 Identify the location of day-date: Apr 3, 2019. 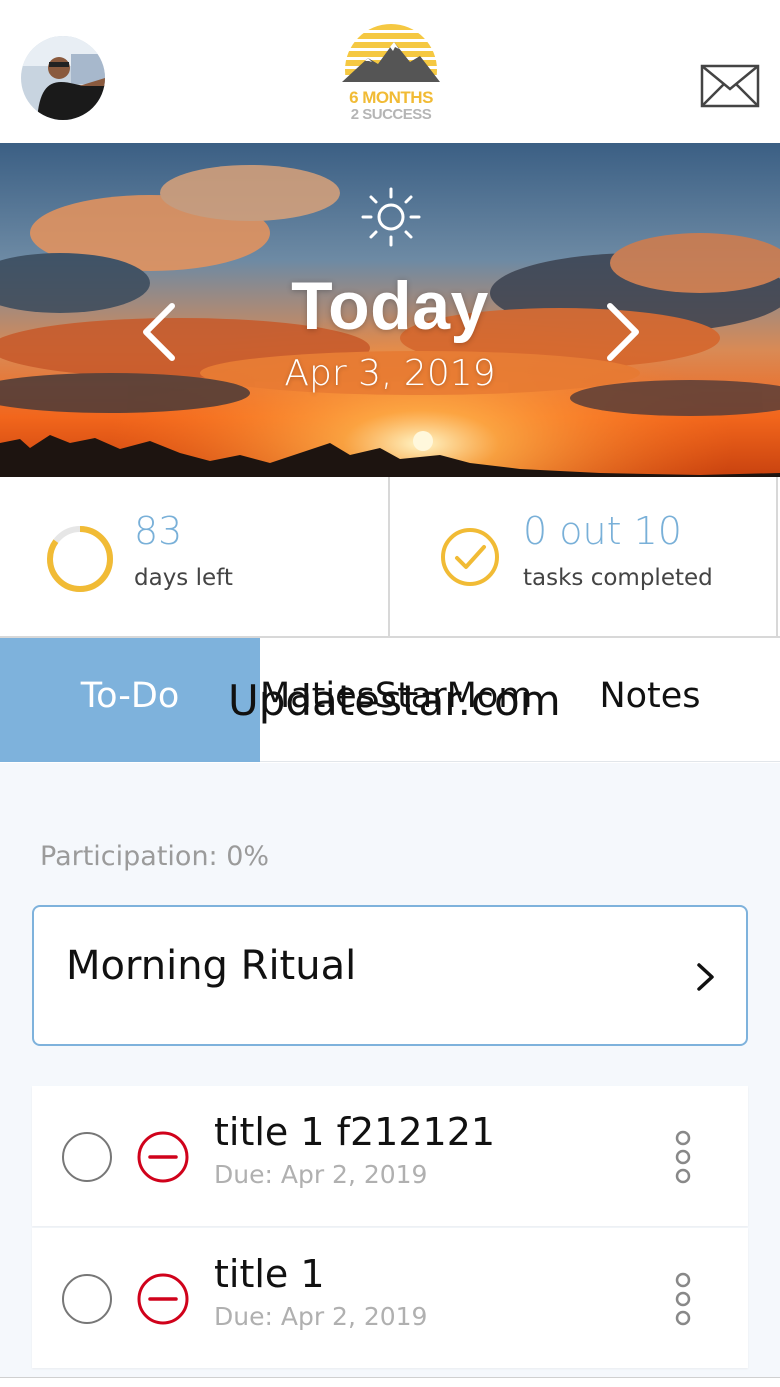
(390, 373).